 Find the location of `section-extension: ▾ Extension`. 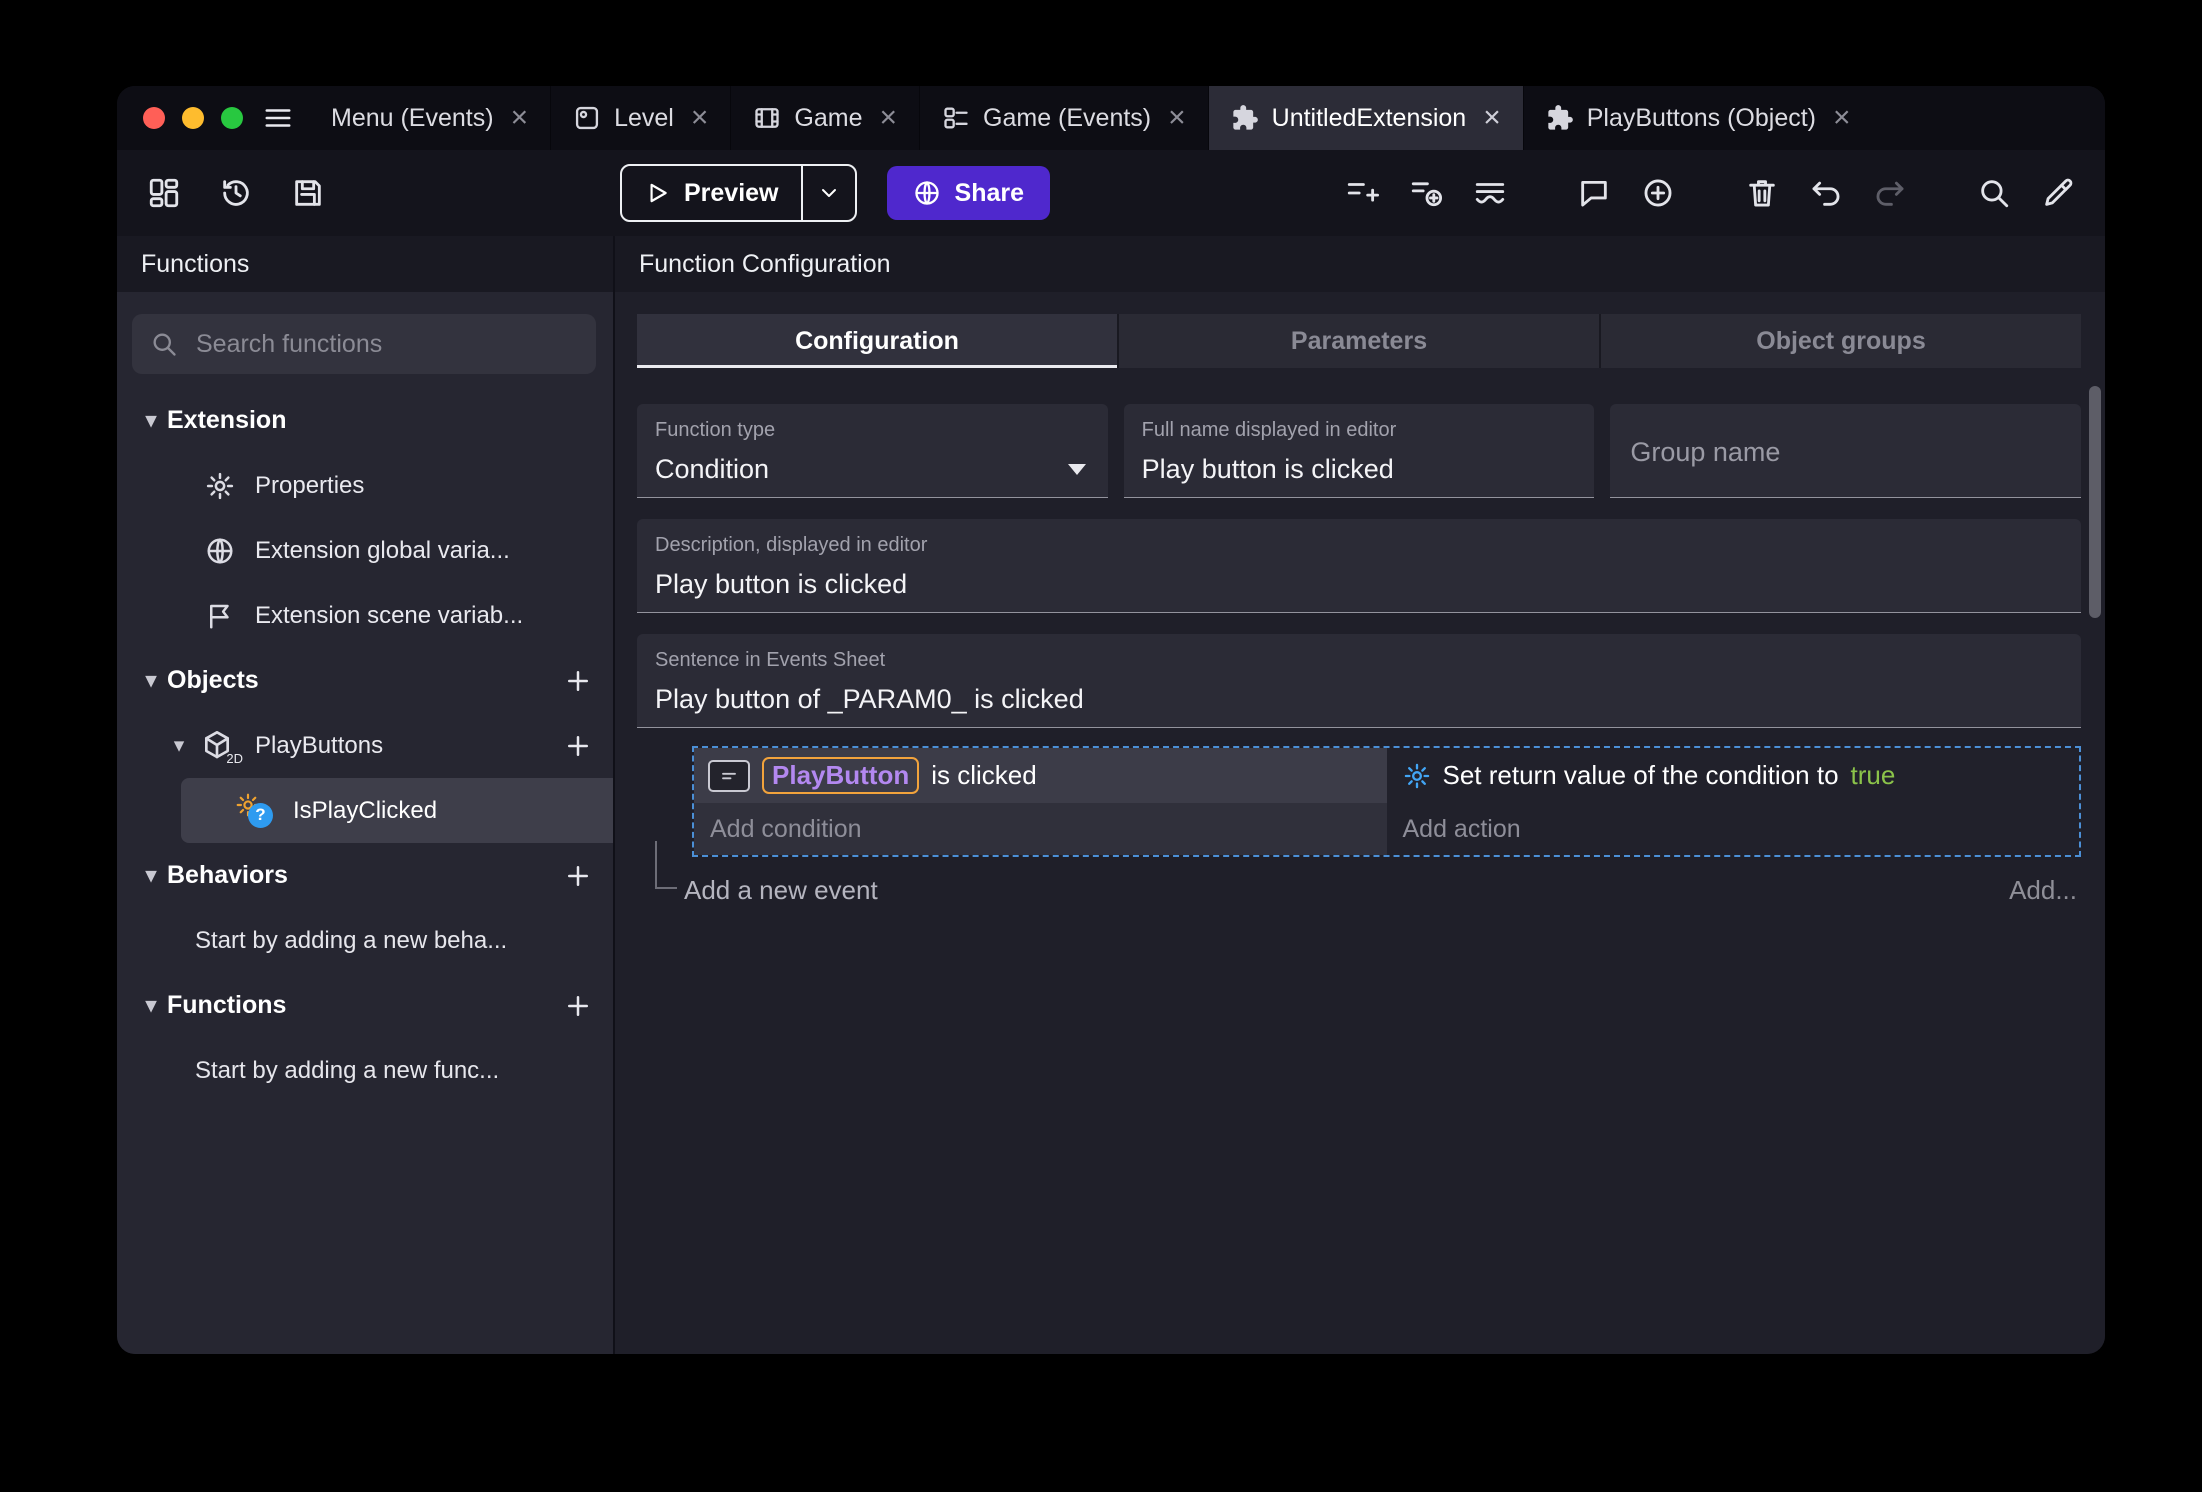

section-extension: ▾ Extension is located at coordinates (365, 420).